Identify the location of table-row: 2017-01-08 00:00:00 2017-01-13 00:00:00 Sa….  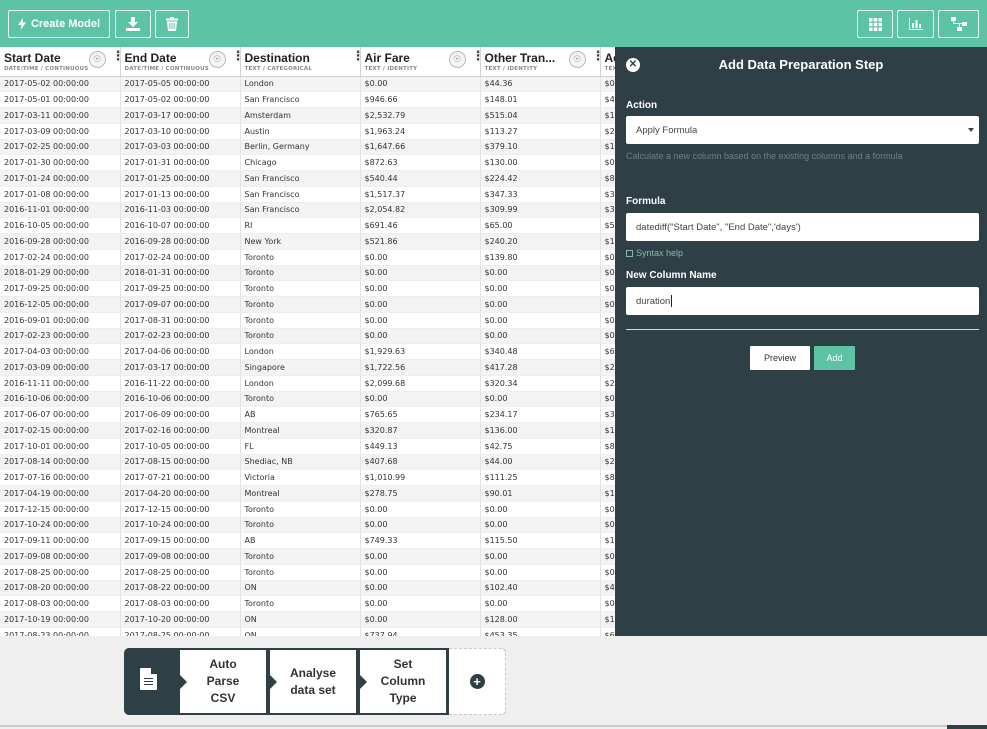
(307, 194).